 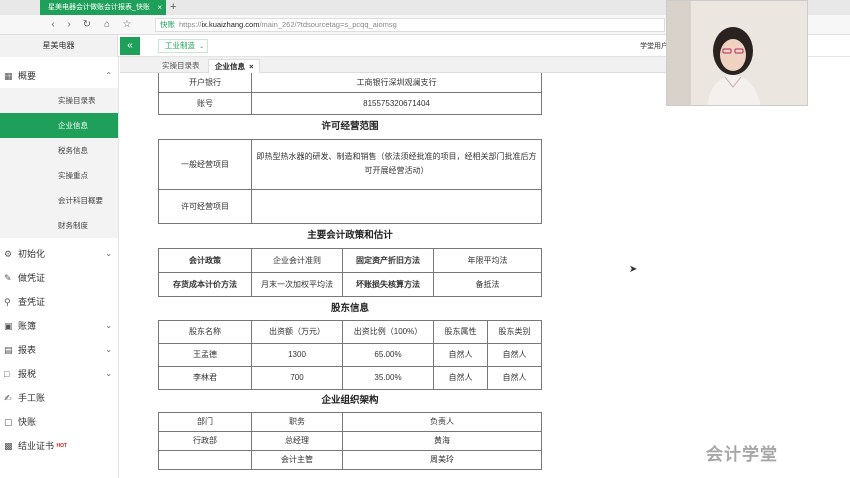 I want to click on table-row: 行政部 总经理 黄海, so click(x=350, y=440).